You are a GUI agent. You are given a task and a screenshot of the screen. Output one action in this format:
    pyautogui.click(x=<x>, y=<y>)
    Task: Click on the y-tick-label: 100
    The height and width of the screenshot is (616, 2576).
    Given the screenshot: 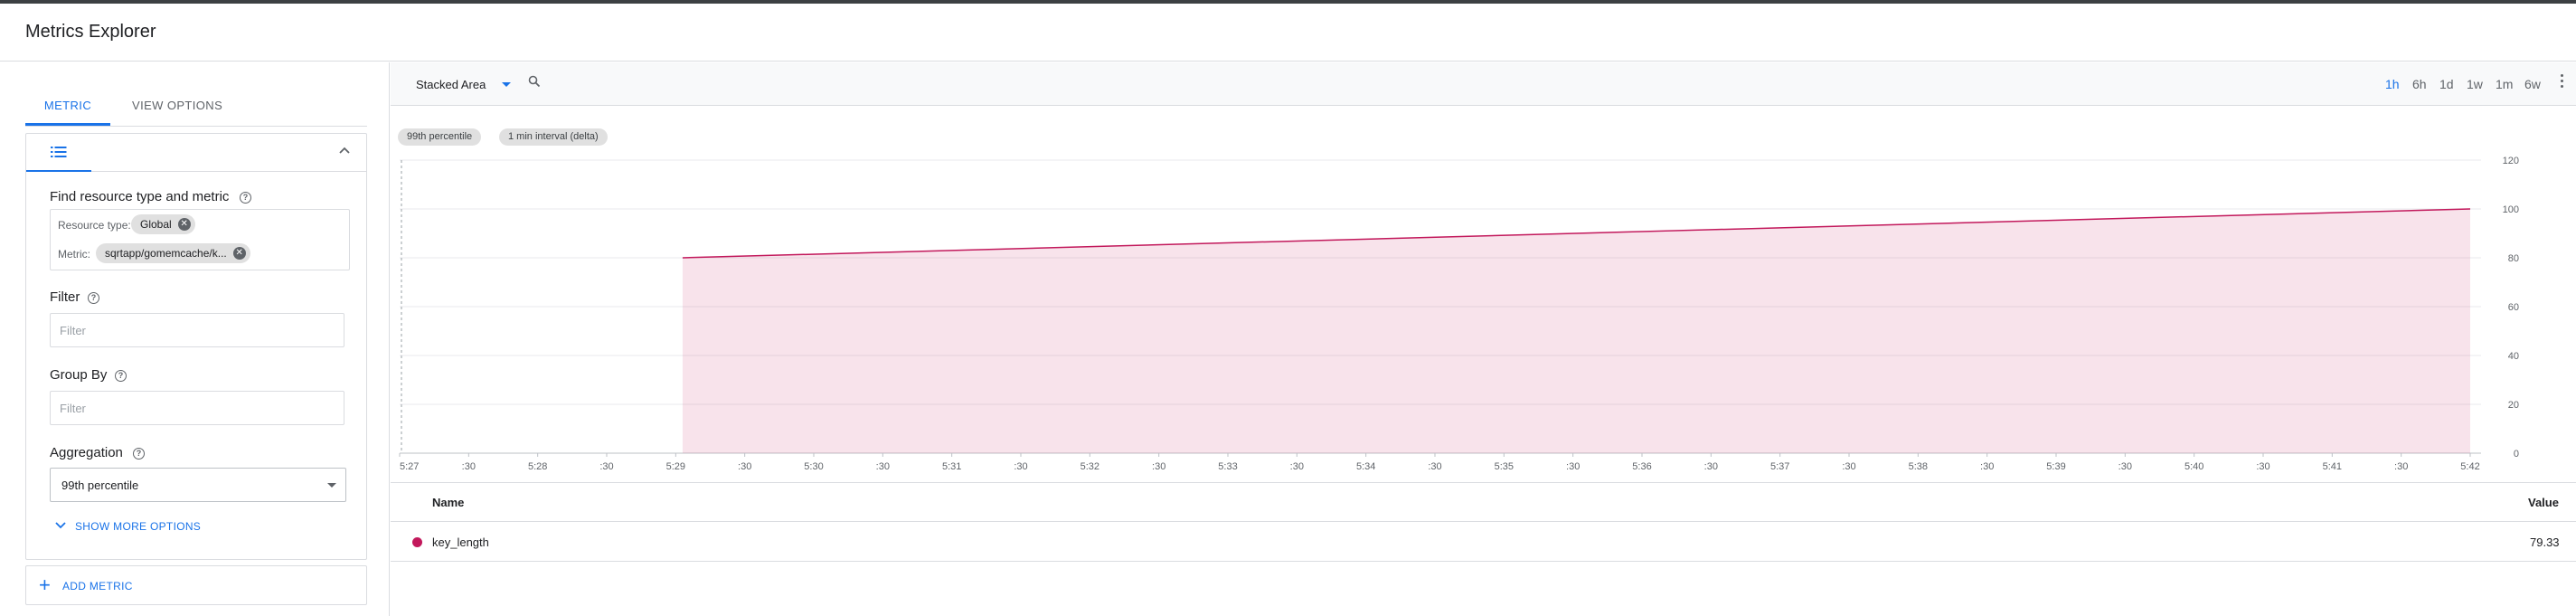 What is the action you would take?
    pyautogui.click(x=2511, y=210)
    